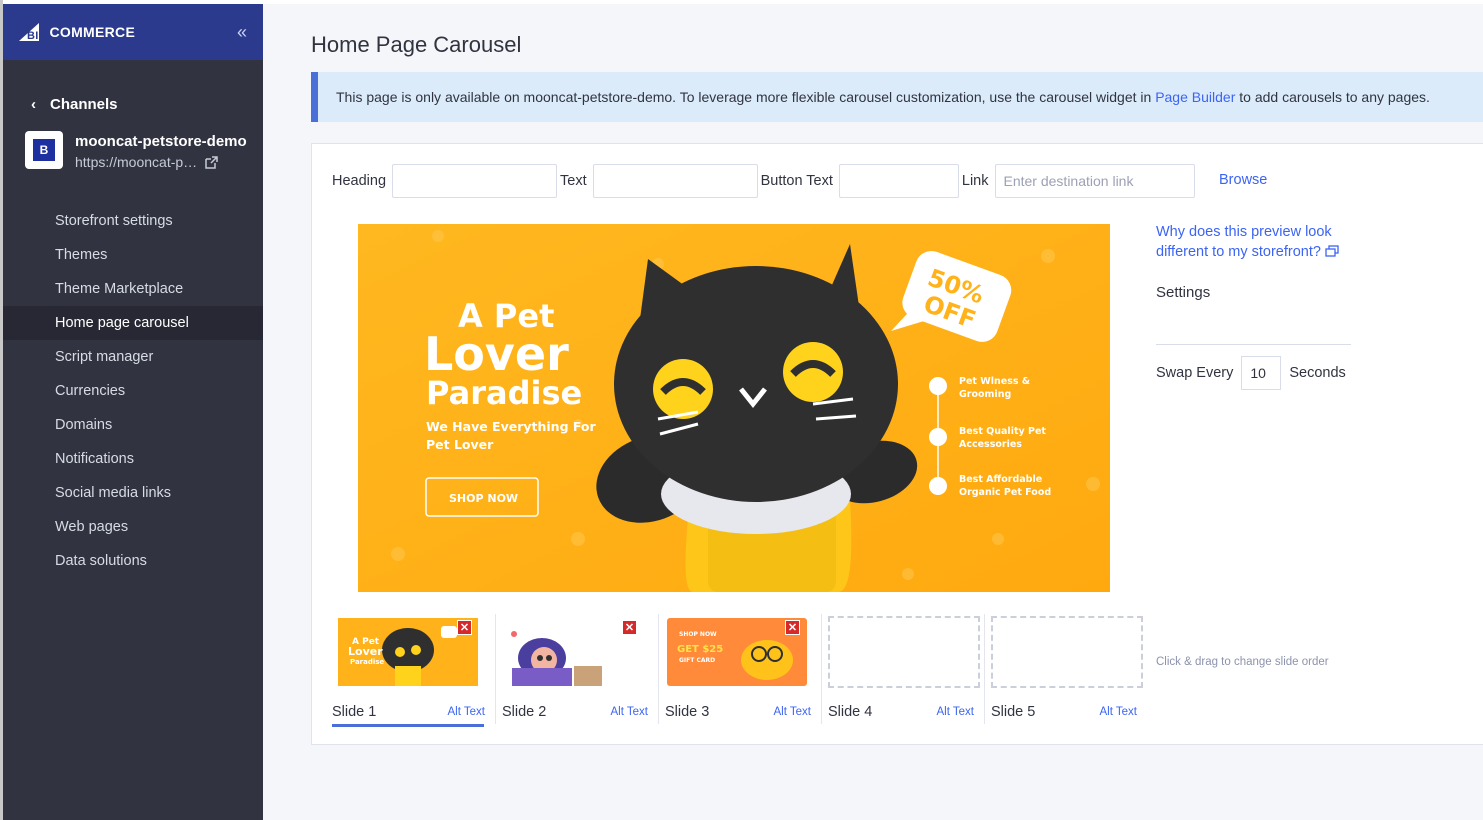 Image resolution: width=1483 pixels, height=820 pixels. Describe the element at coordinates (133, 86) in the screenshot. I see `back-to-channels: ‹ Channels` at that location.